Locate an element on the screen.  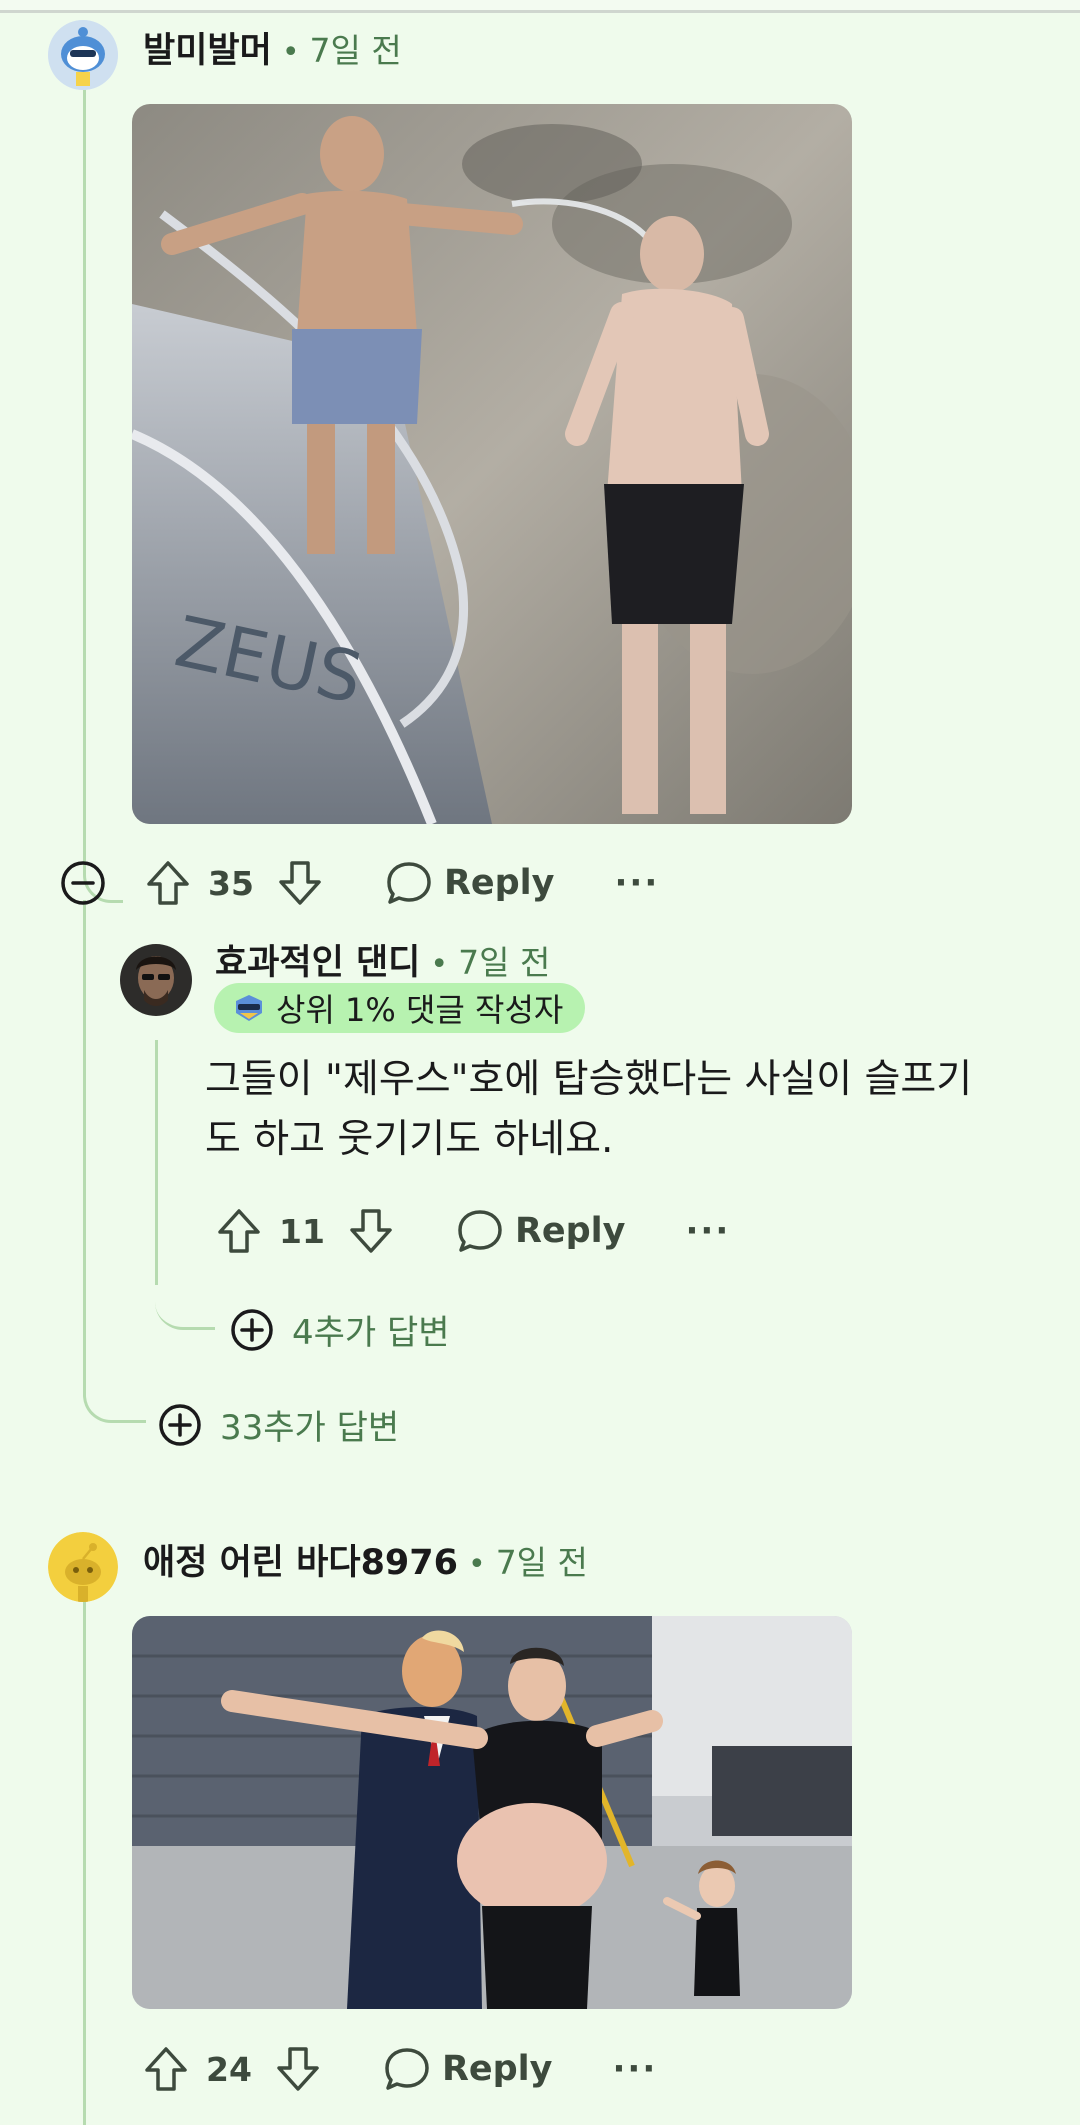
avatar-hyogwajeogin-dandy is located at coordinates (156, 980).